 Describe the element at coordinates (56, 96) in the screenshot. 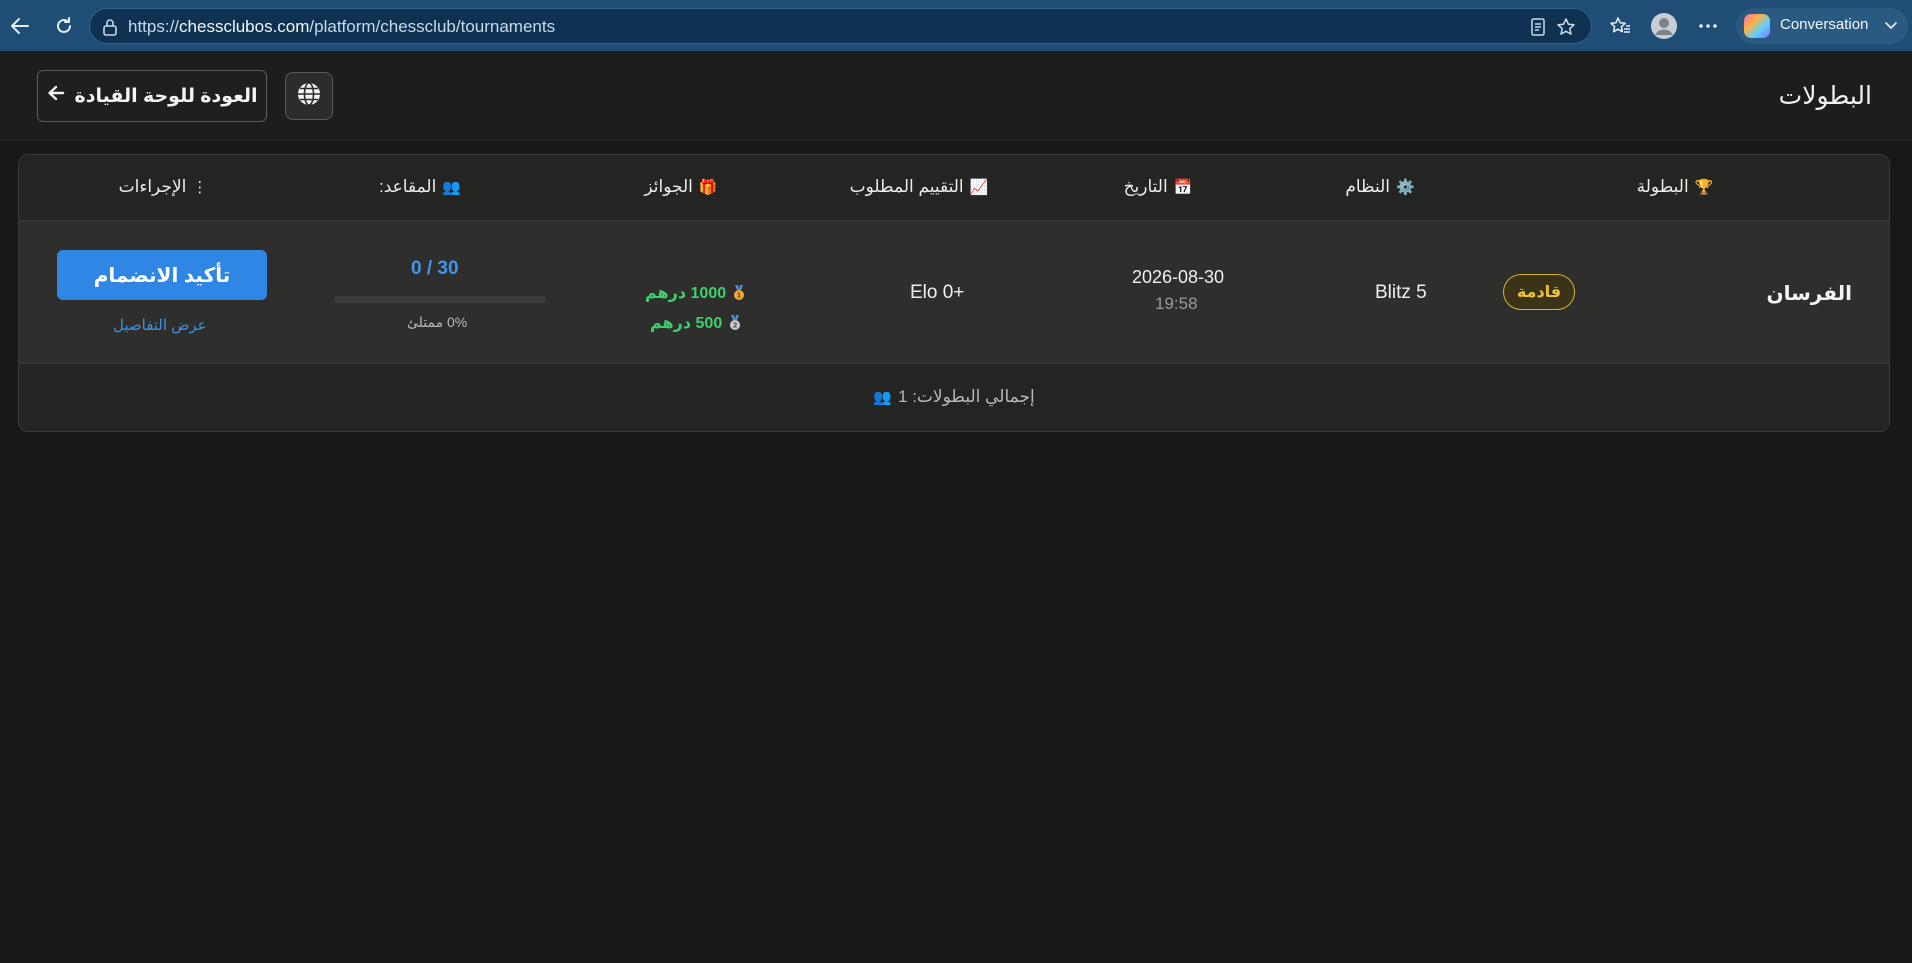

I see `arrow-right-icon` at that location.